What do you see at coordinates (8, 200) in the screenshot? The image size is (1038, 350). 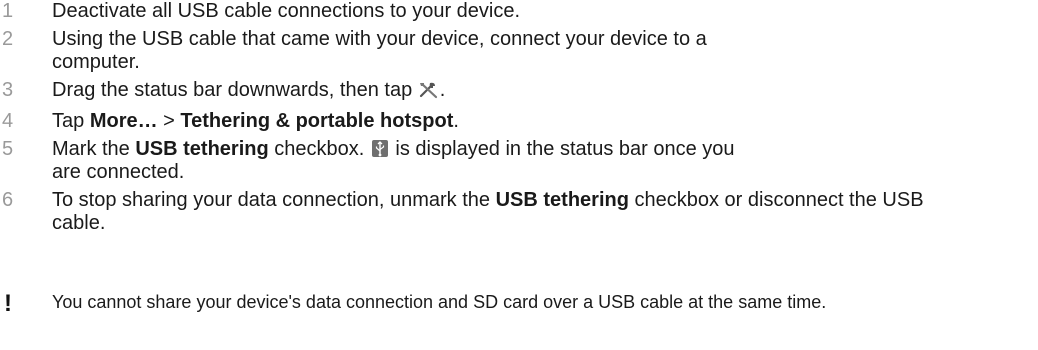 I see `step-number: 6` at bounding box center [8, 200].